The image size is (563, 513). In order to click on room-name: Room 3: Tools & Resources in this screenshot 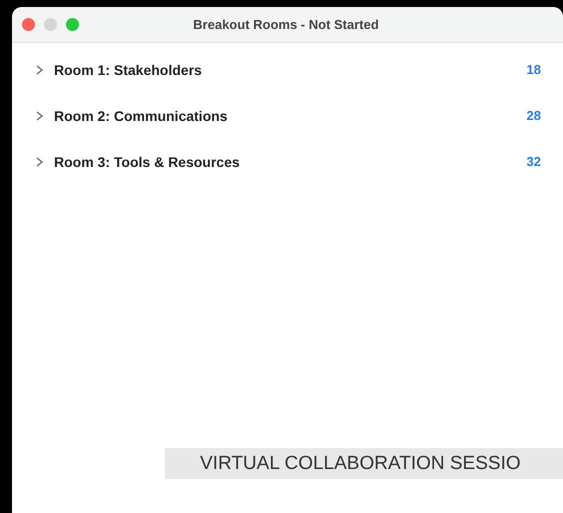, I will do `click(147, 162)`.